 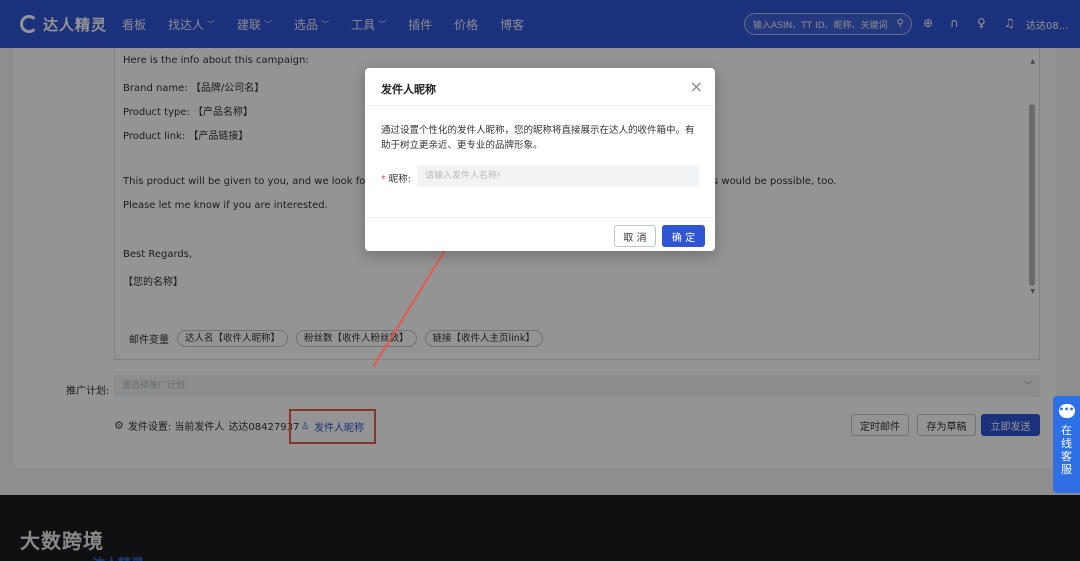 What do you see at coordinates (558, 176) in the screenshot?
I see `nickname-input` at bounding box center [558, 176].